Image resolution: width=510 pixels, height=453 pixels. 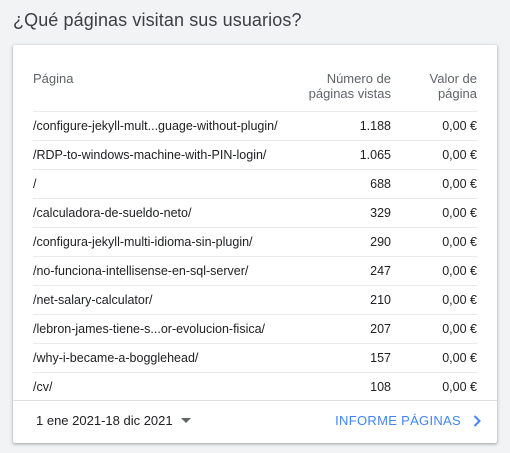 I want to click on row-views-cell: 247, so click(x=343, y=271).